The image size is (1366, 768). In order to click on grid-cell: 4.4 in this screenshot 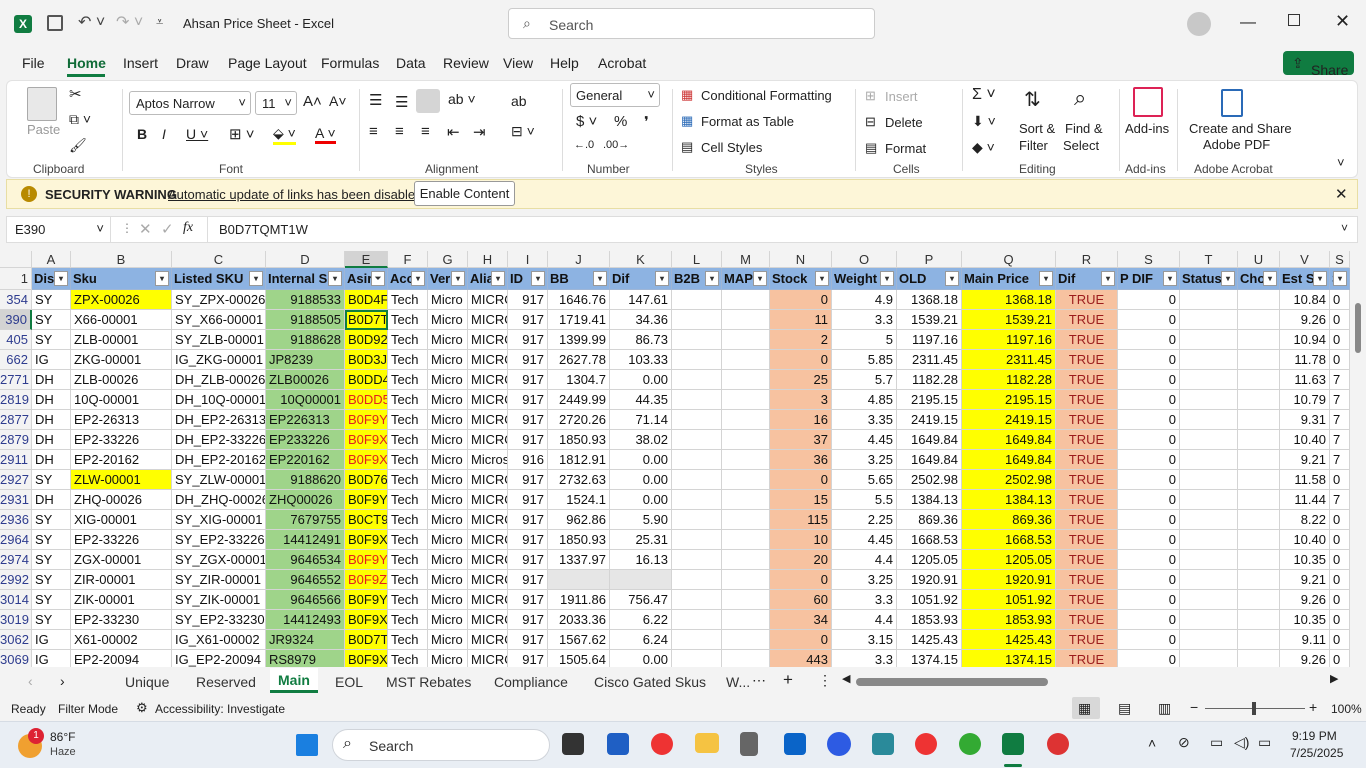, I will do `click(864, 620)`.